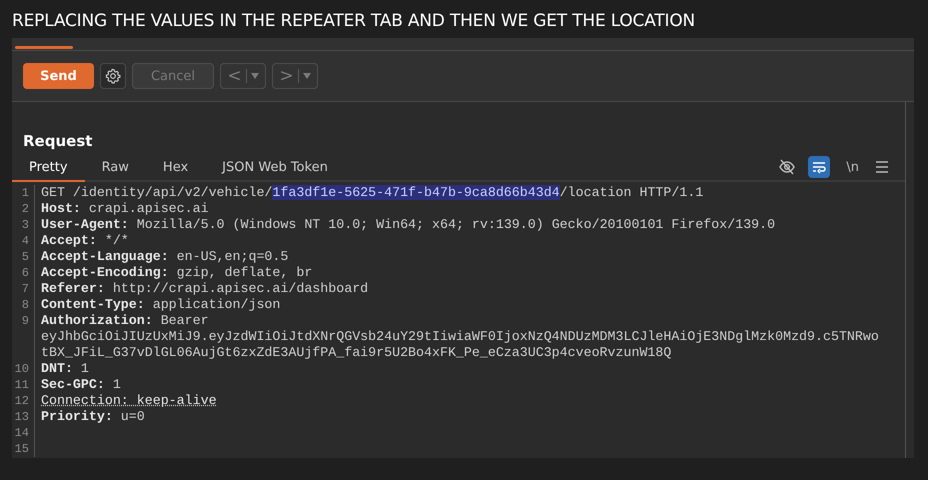 The height and width of the screenshot is (480, 928). What do you see at coordinates (23, 401) in the screenshot?
I see `line-number: 12` at bounding box center [23, 401].